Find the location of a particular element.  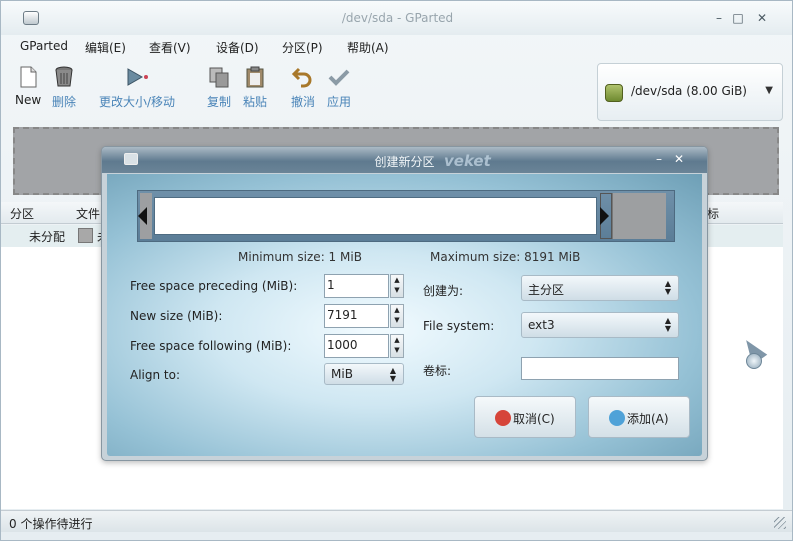

column-flags: 标 is located at coordinates (713, 213).